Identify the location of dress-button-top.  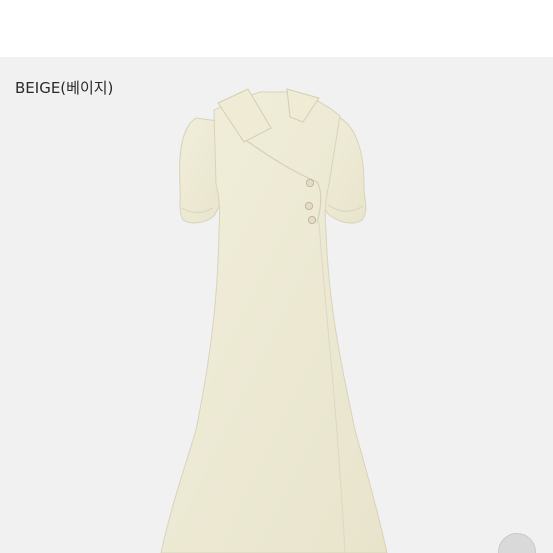
(309, 182).